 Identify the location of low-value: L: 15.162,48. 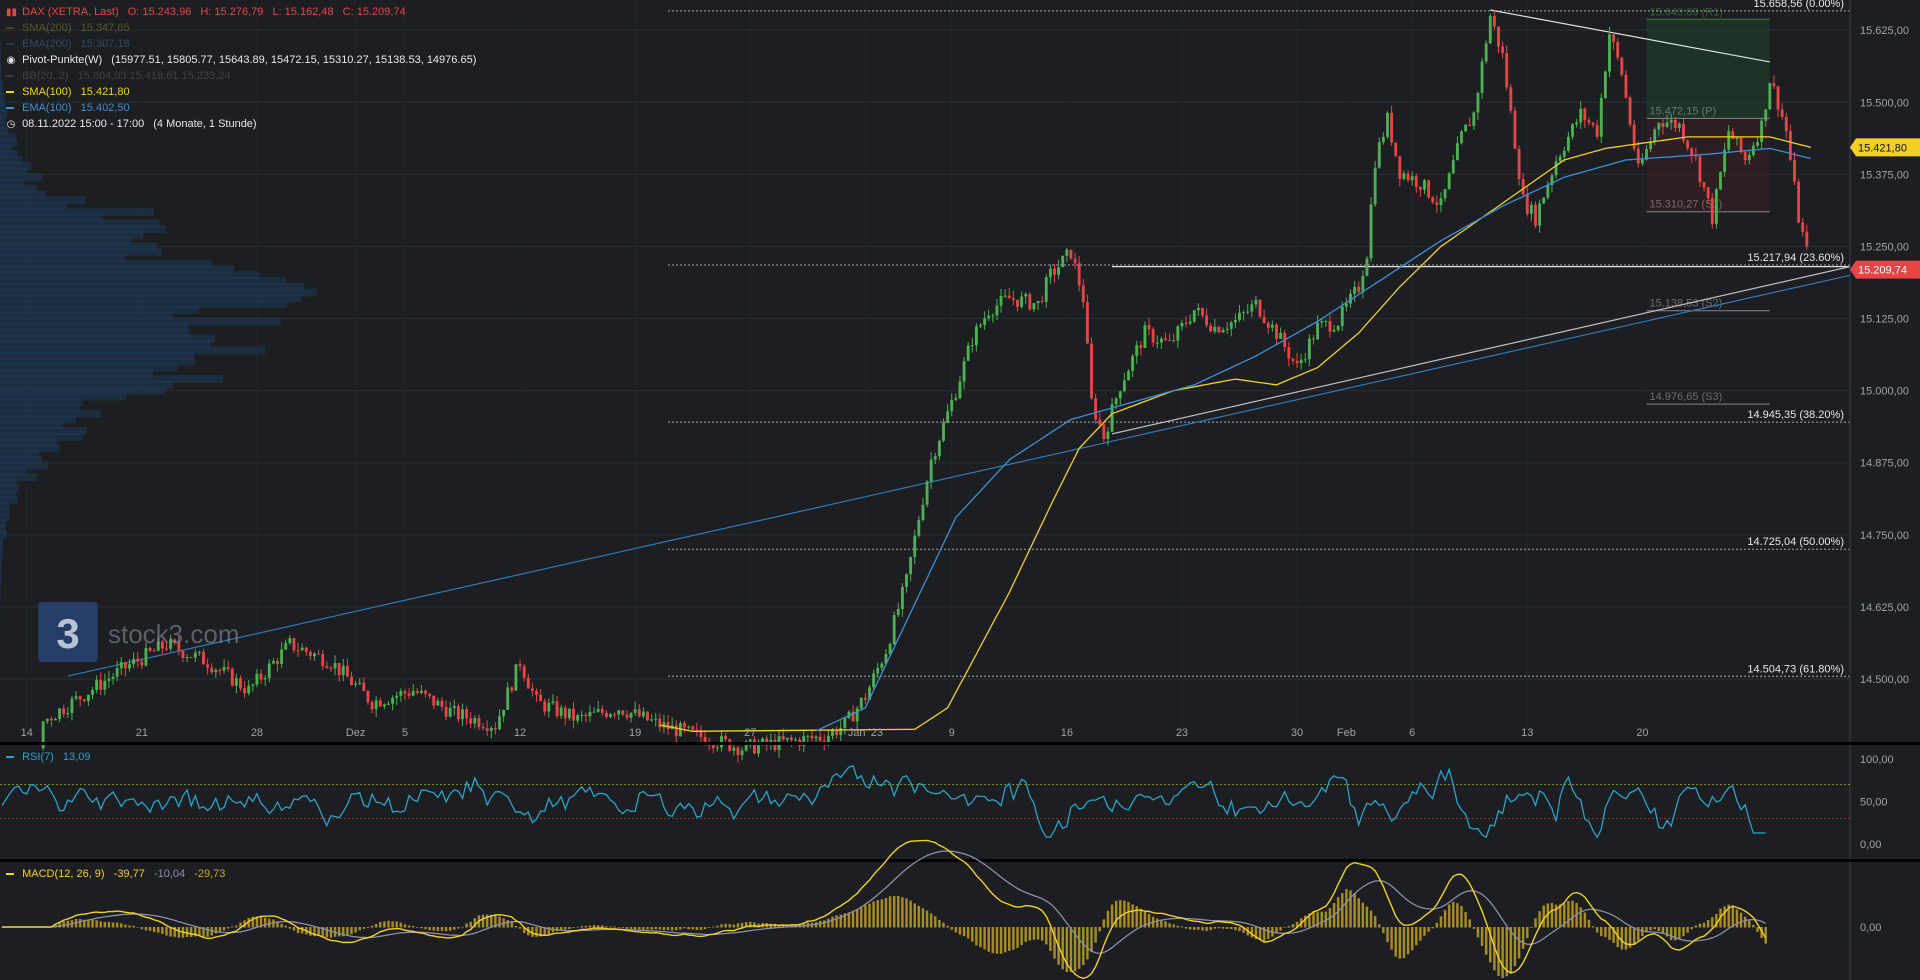
(303, 12).